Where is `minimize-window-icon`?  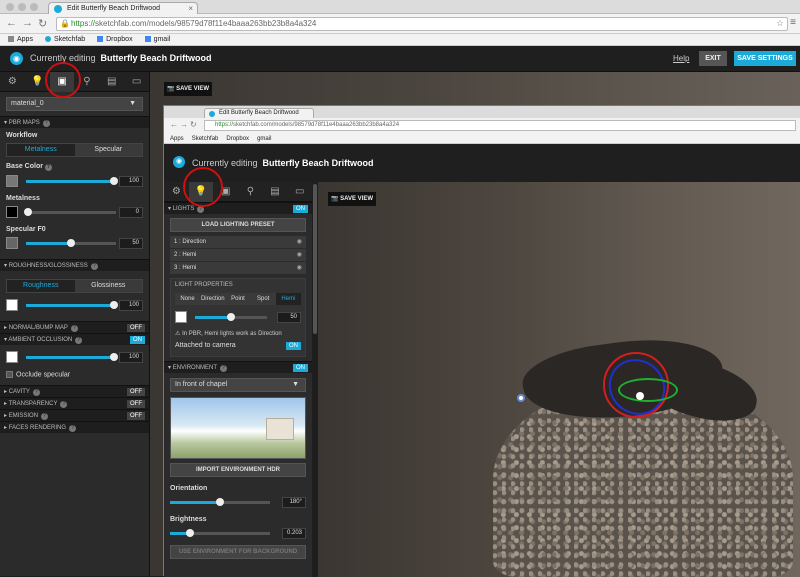
minimize-window-icon is located at coordinates (22, 7).